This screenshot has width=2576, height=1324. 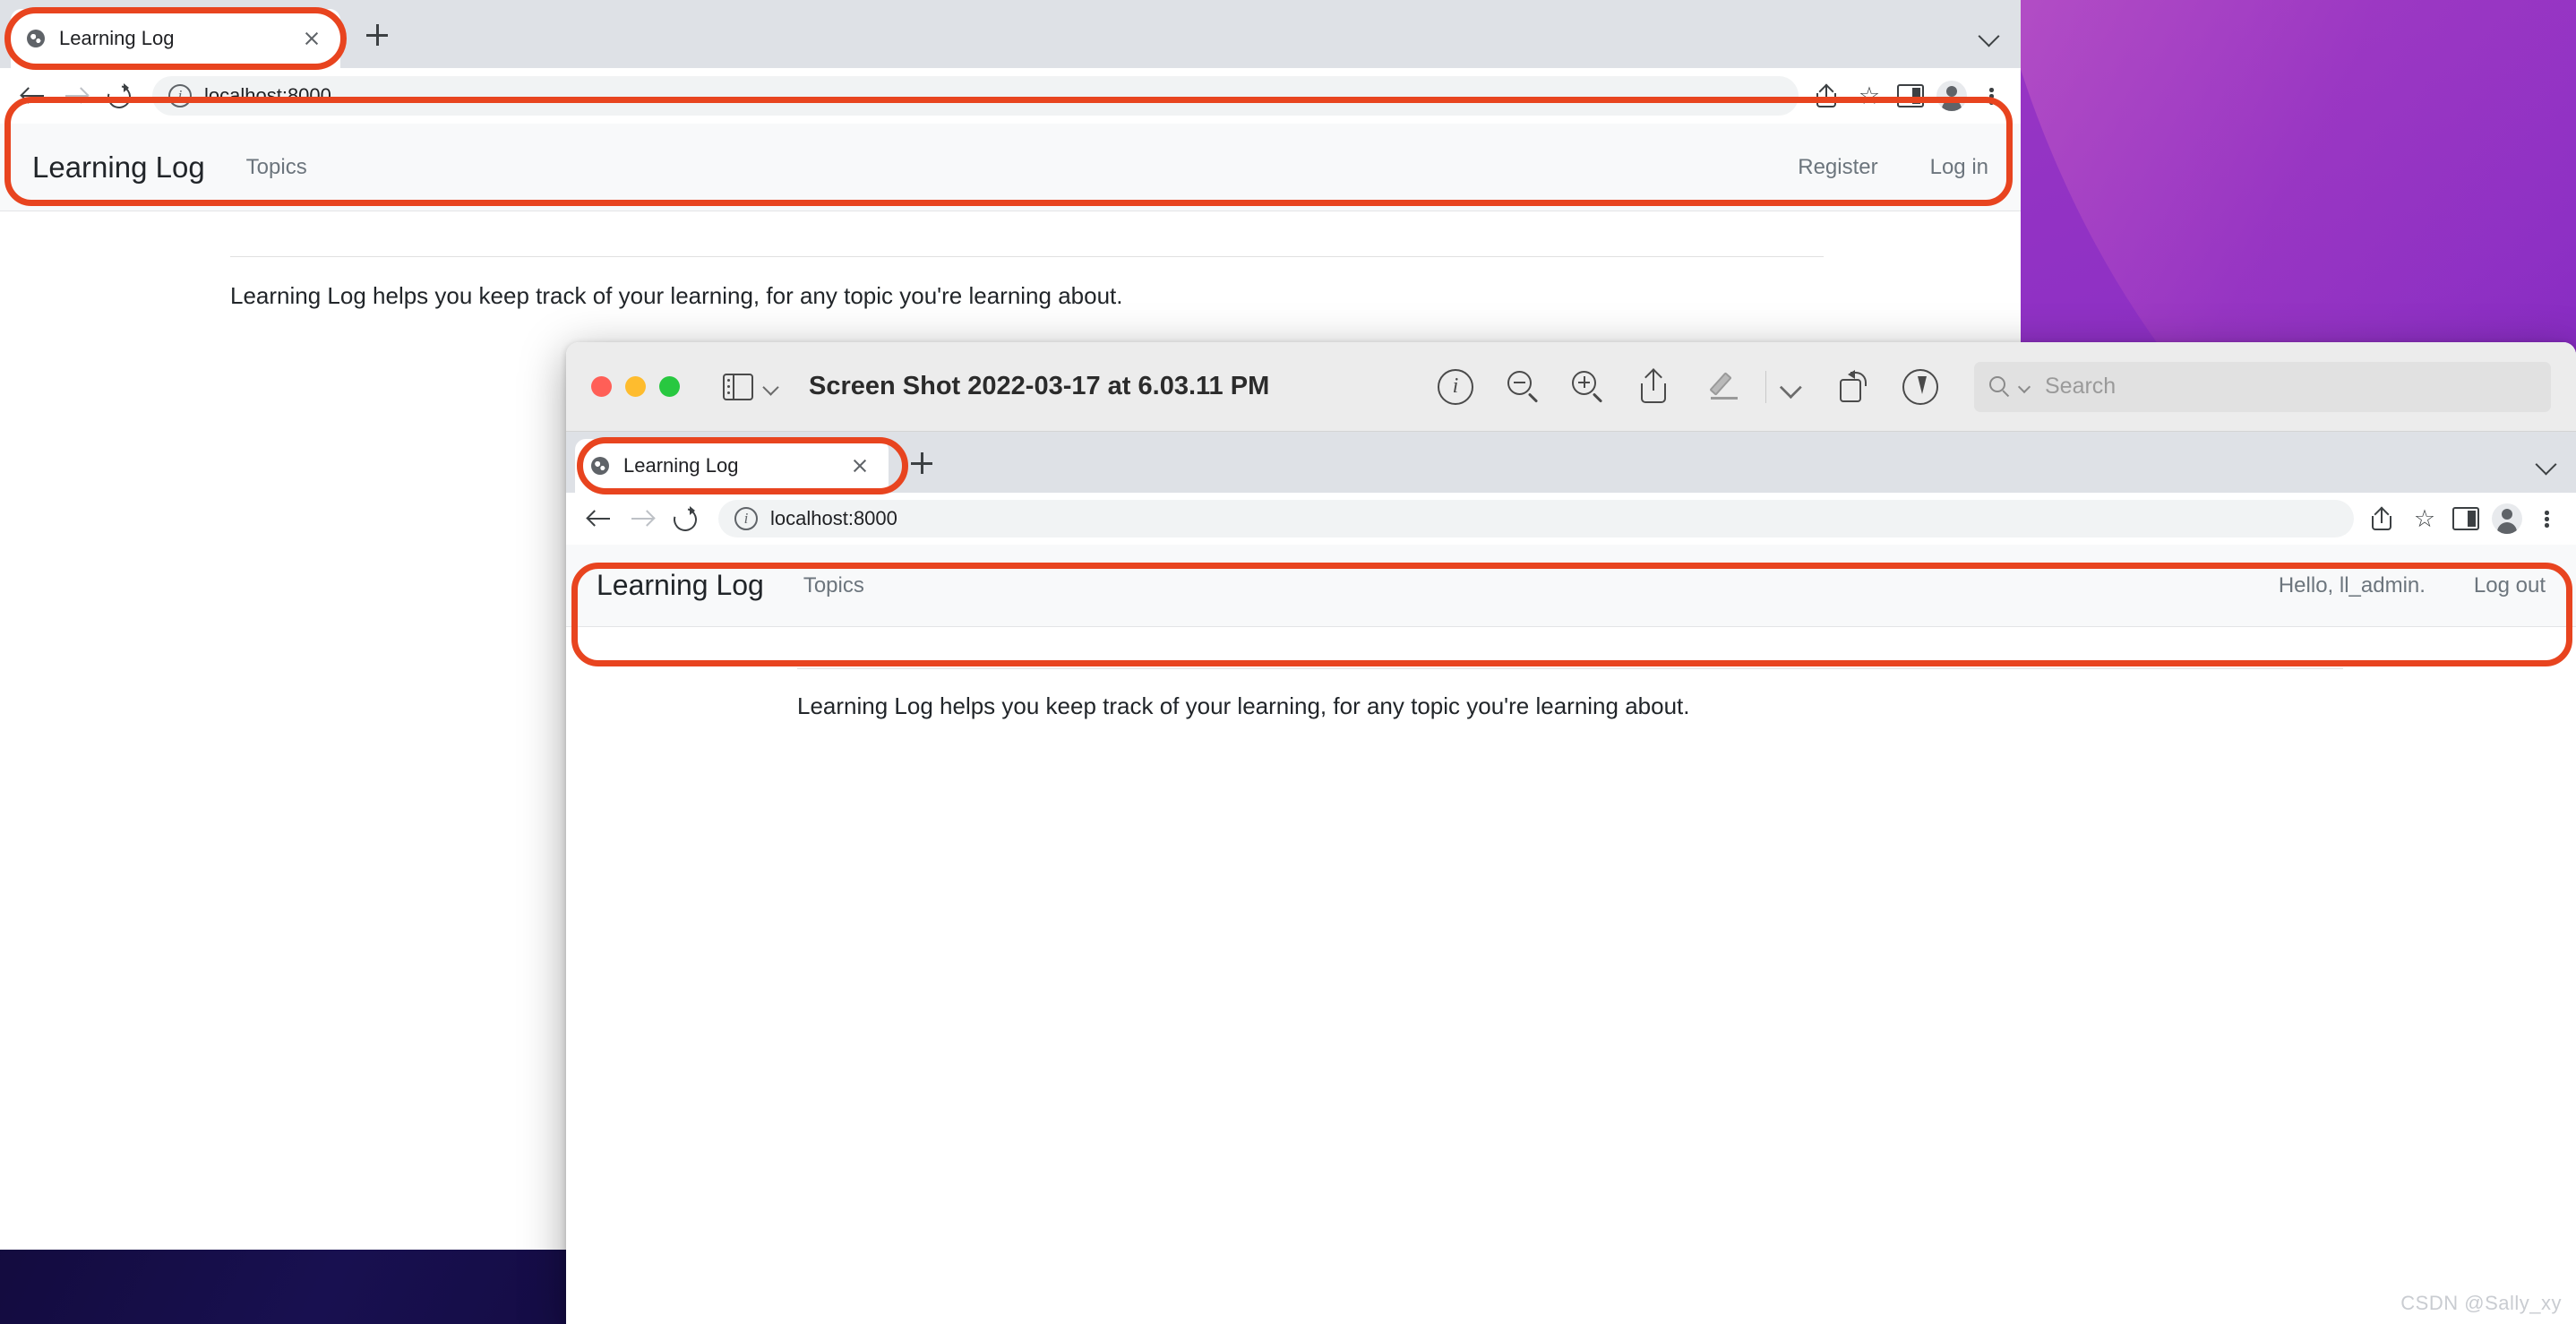 I want to click on search-placeholder: Search, so click(x=2081, y=386).